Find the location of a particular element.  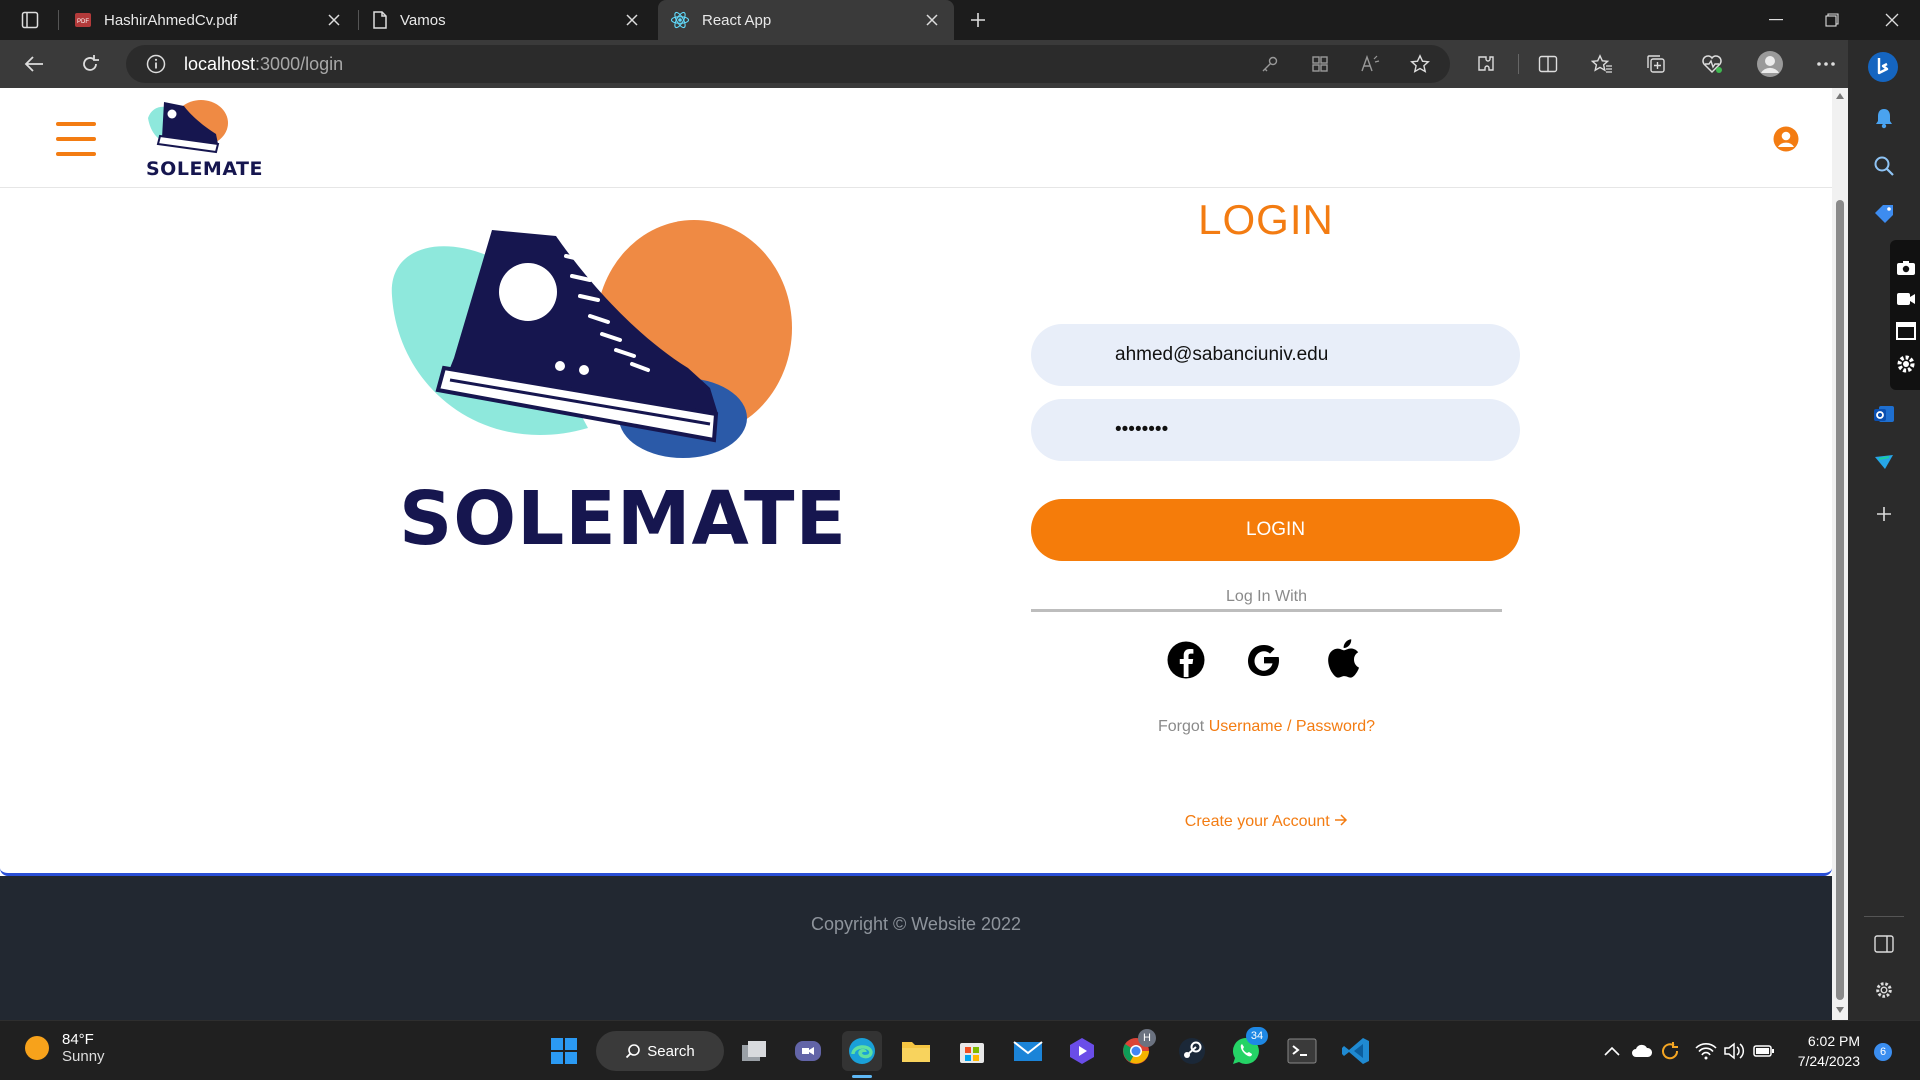

google-icon is located at coordinates (1264, 660).